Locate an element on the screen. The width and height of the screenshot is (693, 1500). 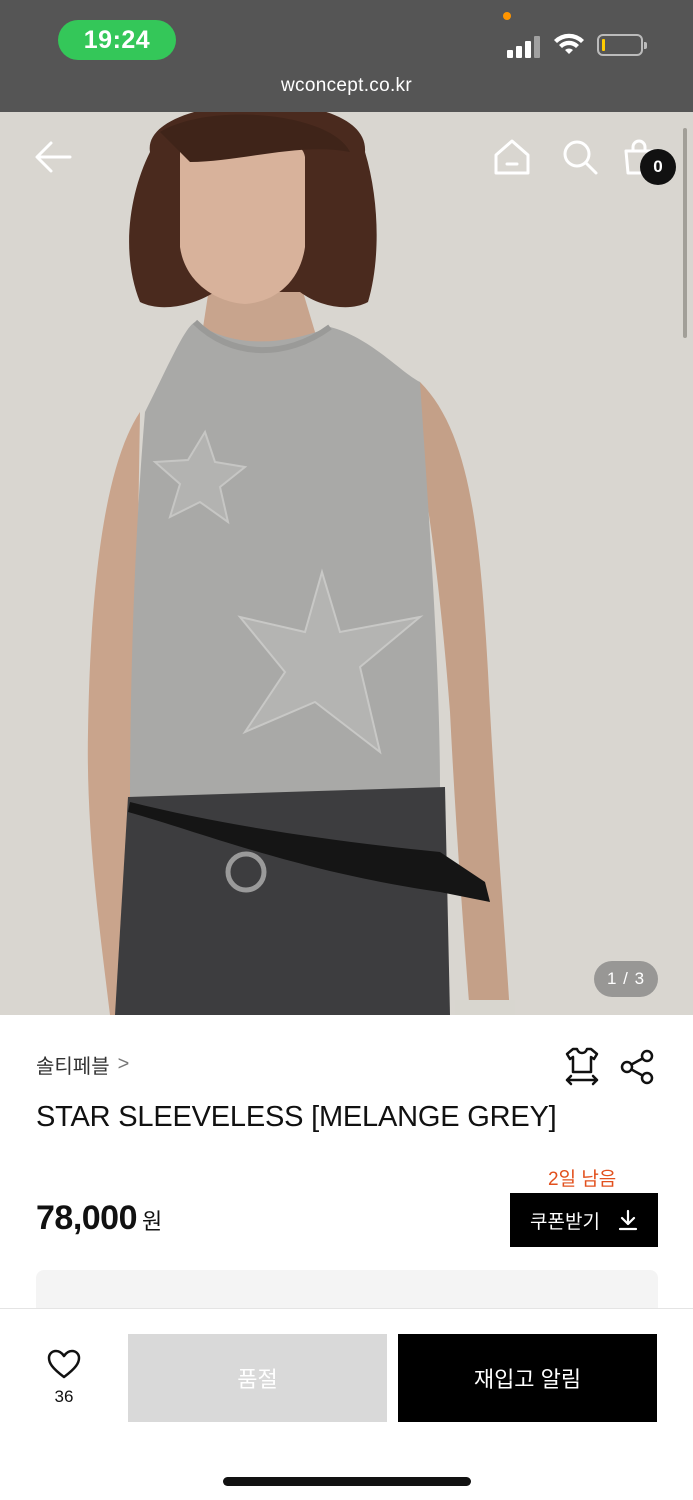
scrollbar is located at coordinates (685, 233).